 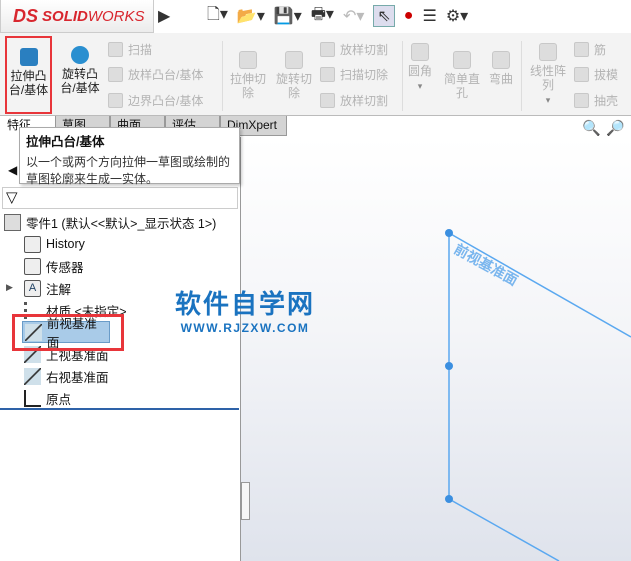 I want to click on tree-item-sensors: 传感器, so click(x=144, y=266).